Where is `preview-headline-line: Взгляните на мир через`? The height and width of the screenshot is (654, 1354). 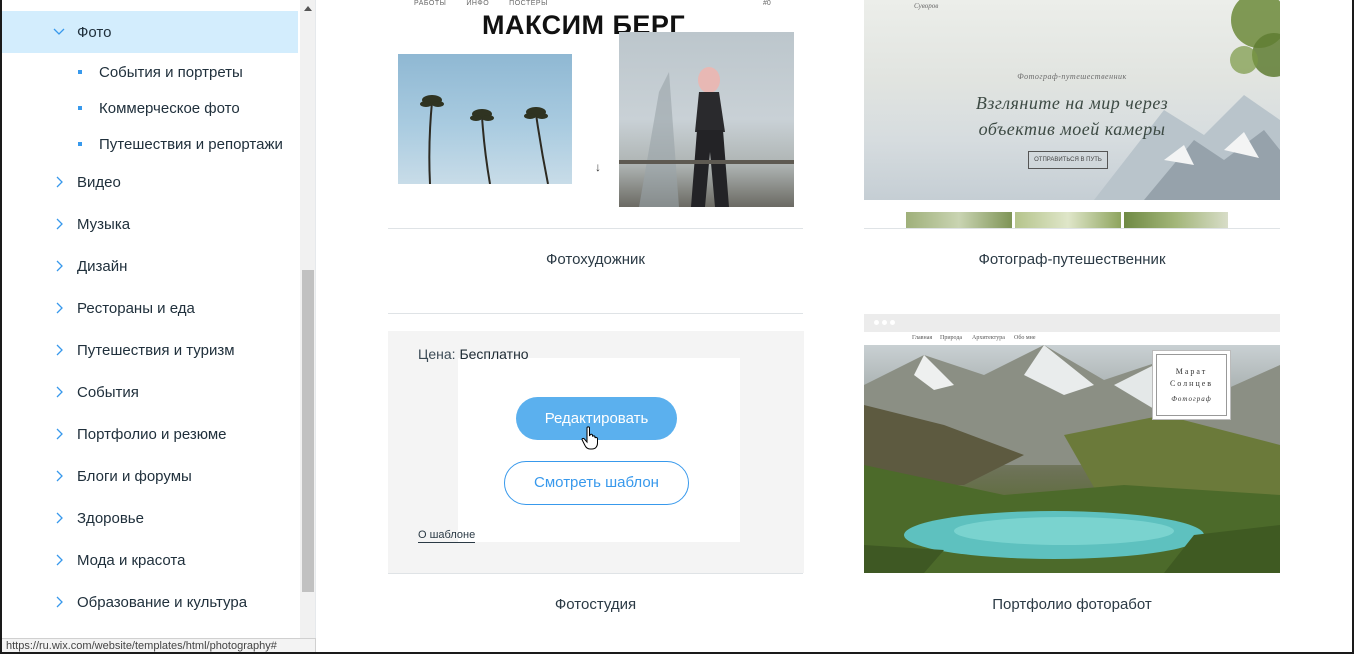 preview-headline-line: Взгляните на мир через is located at coordinates (1072, 103).